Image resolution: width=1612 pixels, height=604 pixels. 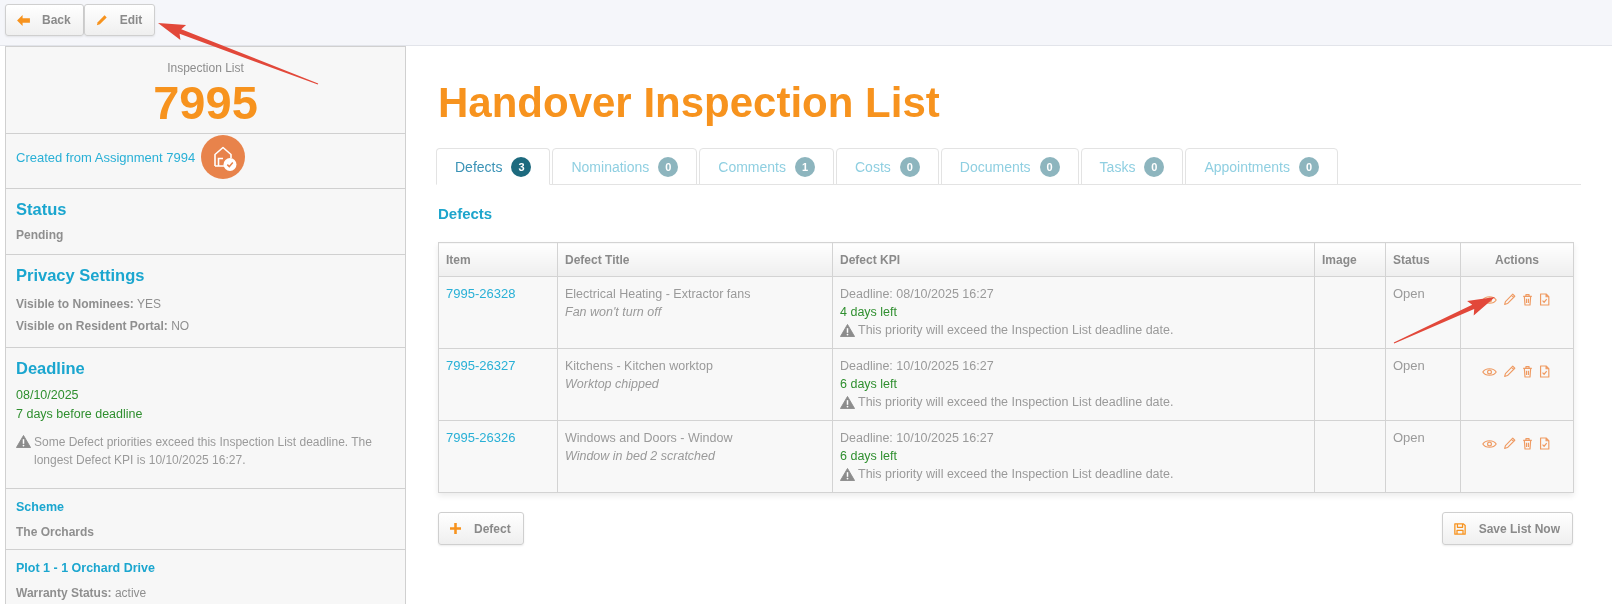 What do you see at coordinates (614, 312) in the screenshot?
I see `defect-description: Fan won't turn off` at bounding box center [614, 312].